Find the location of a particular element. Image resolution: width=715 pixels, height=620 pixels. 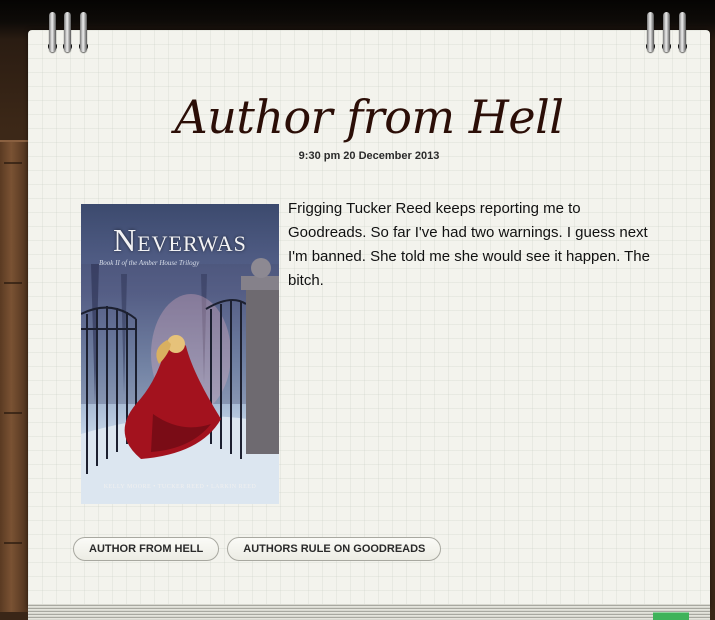

page-stack-edge is located at coordinates (369, 612).